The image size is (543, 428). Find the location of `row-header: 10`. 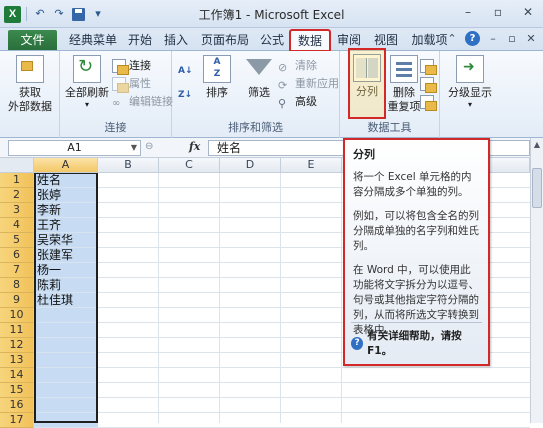

row-header: 10 is located at coordinates (17, 315).